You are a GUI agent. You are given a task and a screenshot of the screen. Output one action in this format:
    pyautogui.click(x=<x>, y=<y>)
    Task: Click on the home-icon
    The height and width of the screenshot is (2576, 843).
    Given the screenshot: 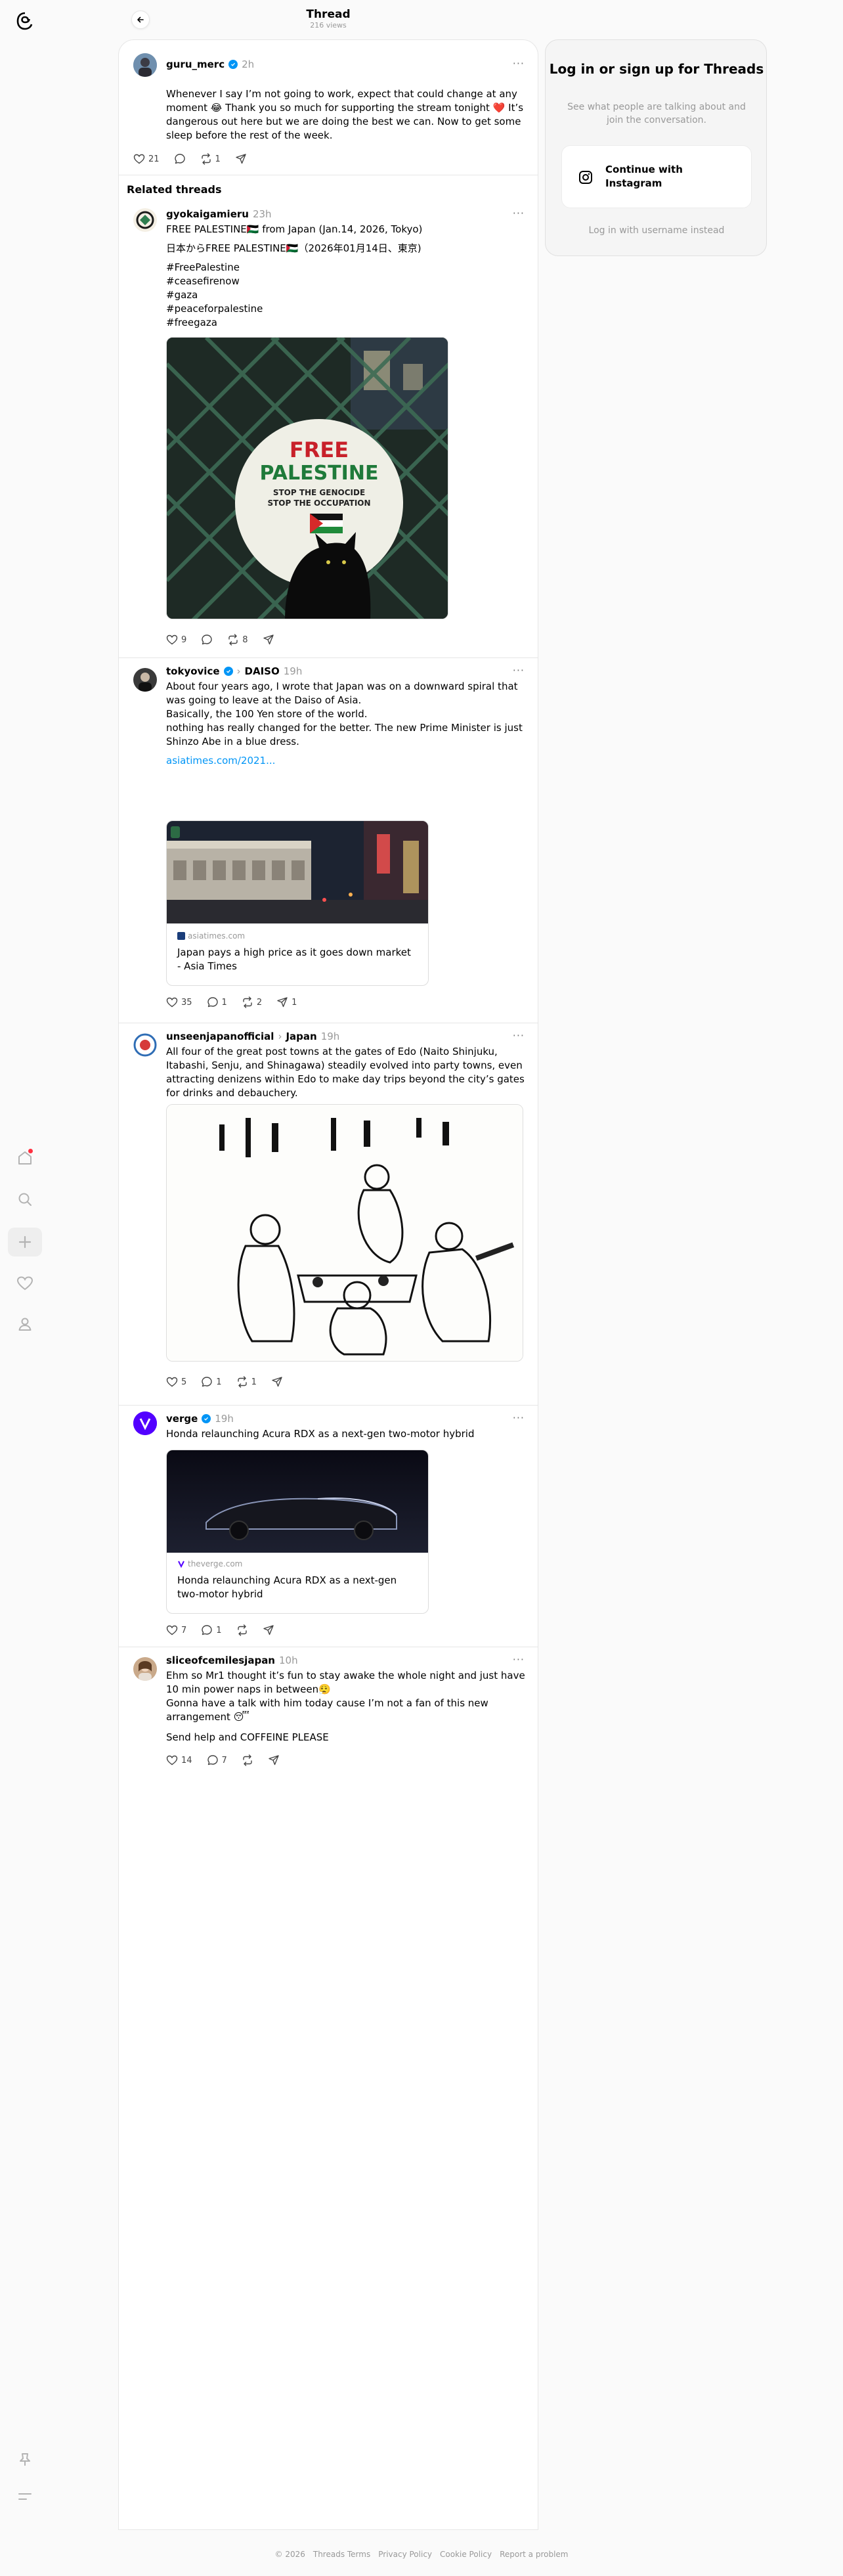 What is the action you would take?
    pyautogui.click(x=25, y=1158)
    